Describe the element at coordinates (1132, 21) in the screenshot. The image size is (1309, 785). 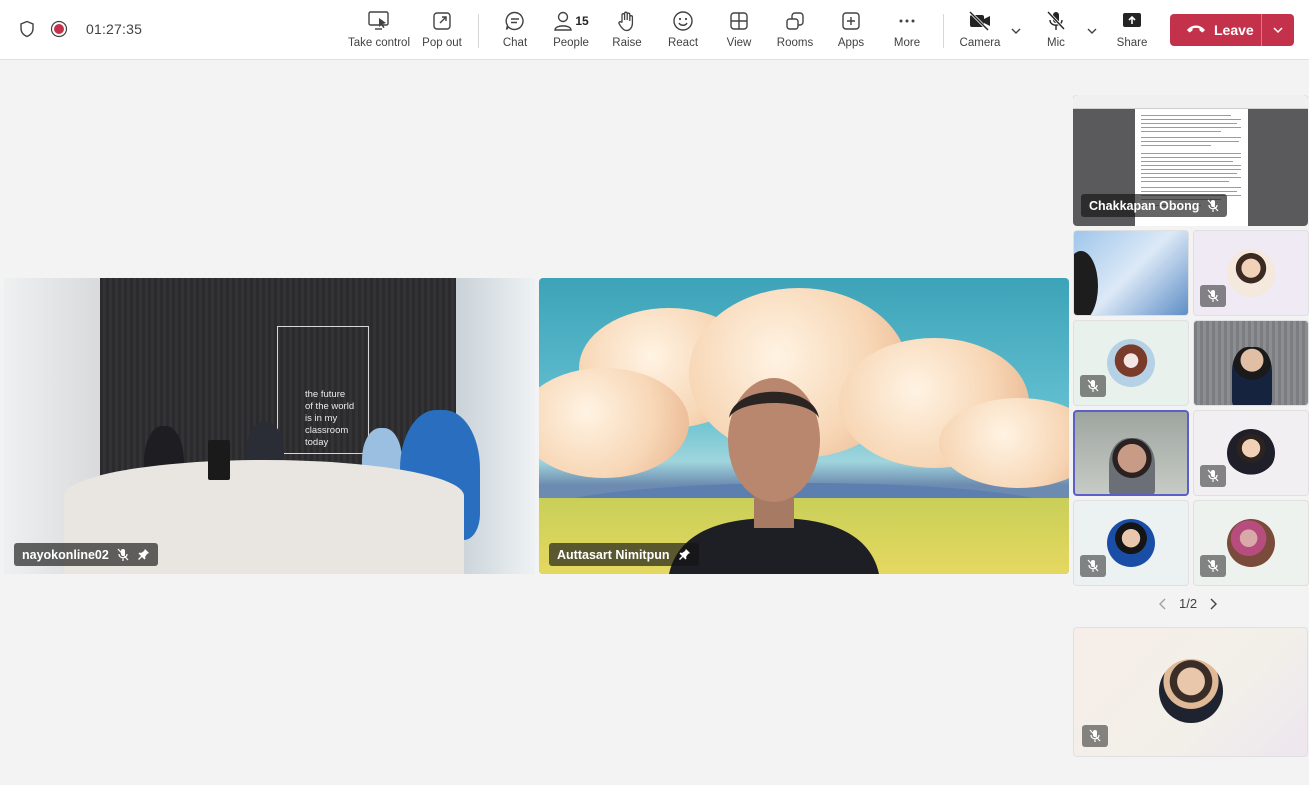
I see `share-screen-icon` at that location.